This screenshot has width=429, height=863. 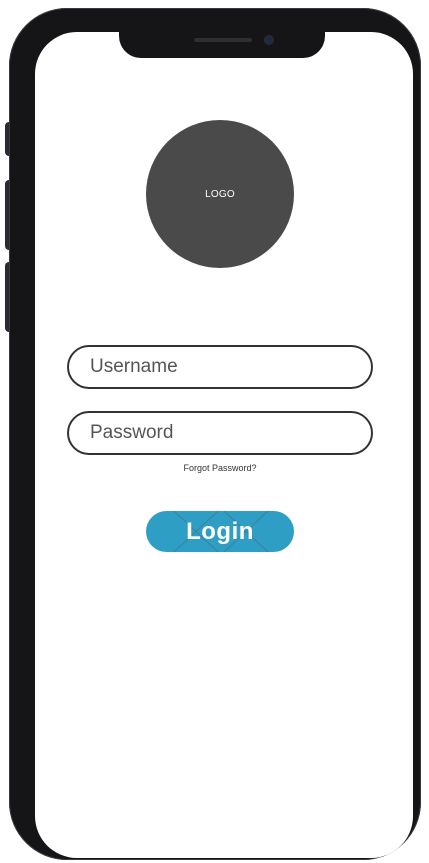 I want to click on password-input, so click(x=220, y=433).